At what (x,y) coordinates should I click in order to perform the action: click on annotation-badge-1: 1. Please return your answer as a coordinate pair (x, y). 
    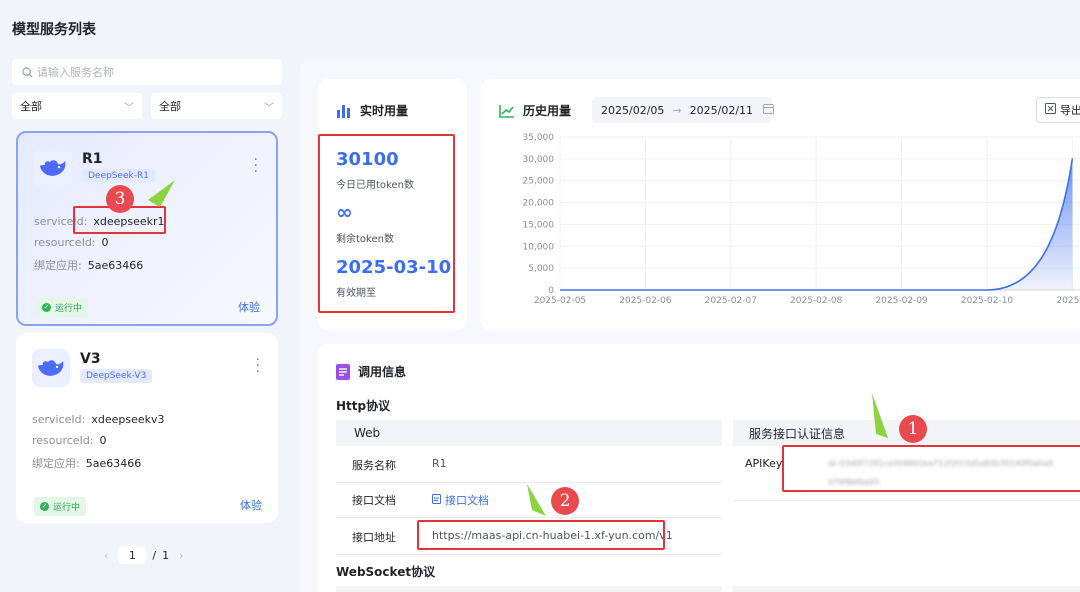
    Looking at the image, I should click on (913, 429).